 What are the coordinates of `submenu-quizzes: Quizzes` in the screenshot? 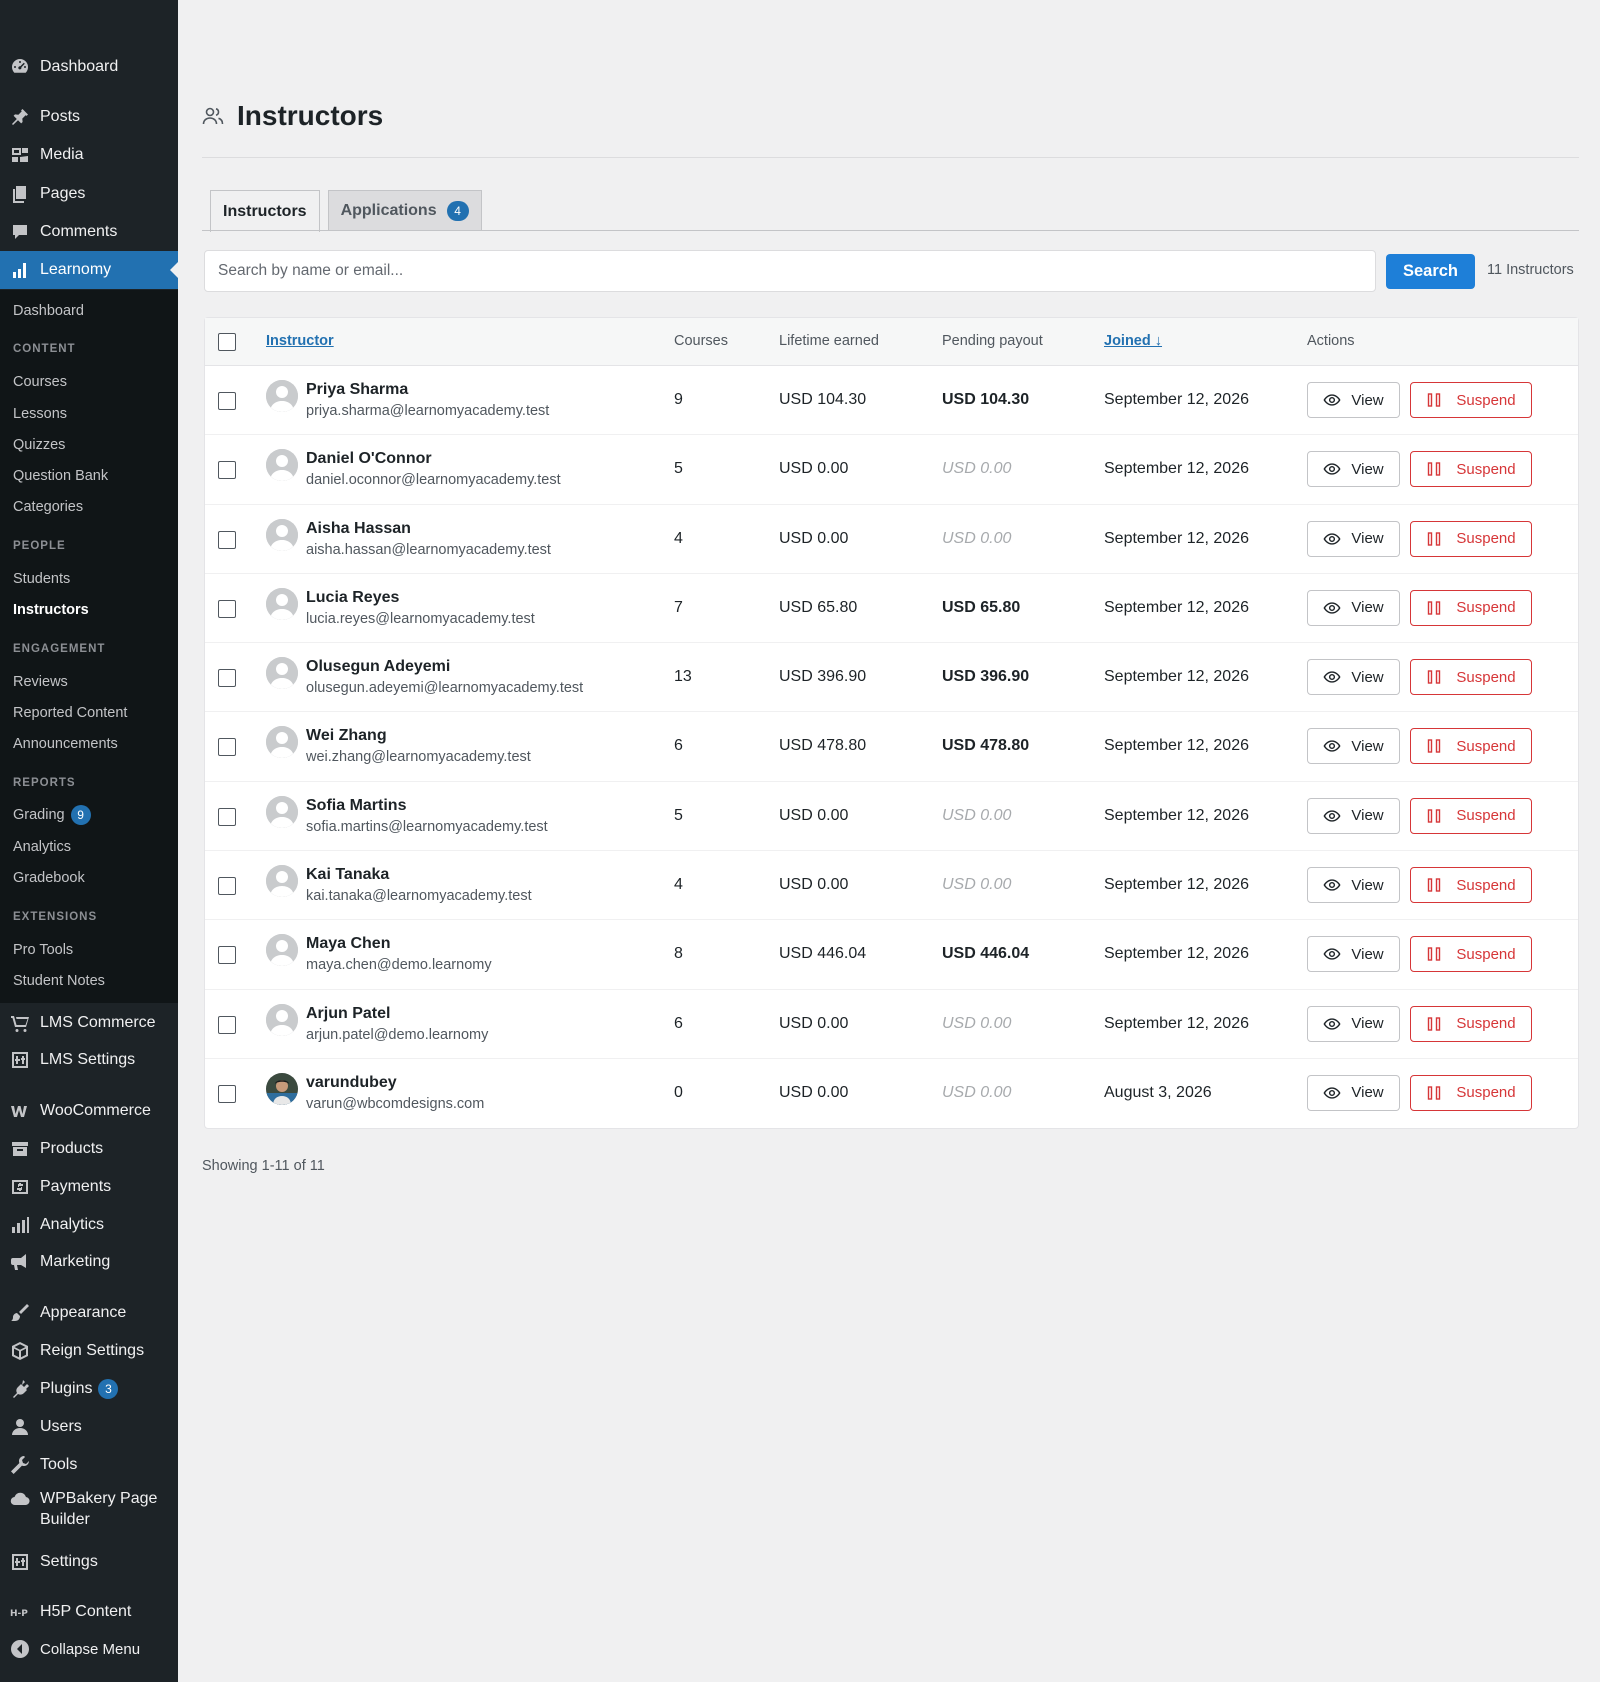 It's located at (39, 445).